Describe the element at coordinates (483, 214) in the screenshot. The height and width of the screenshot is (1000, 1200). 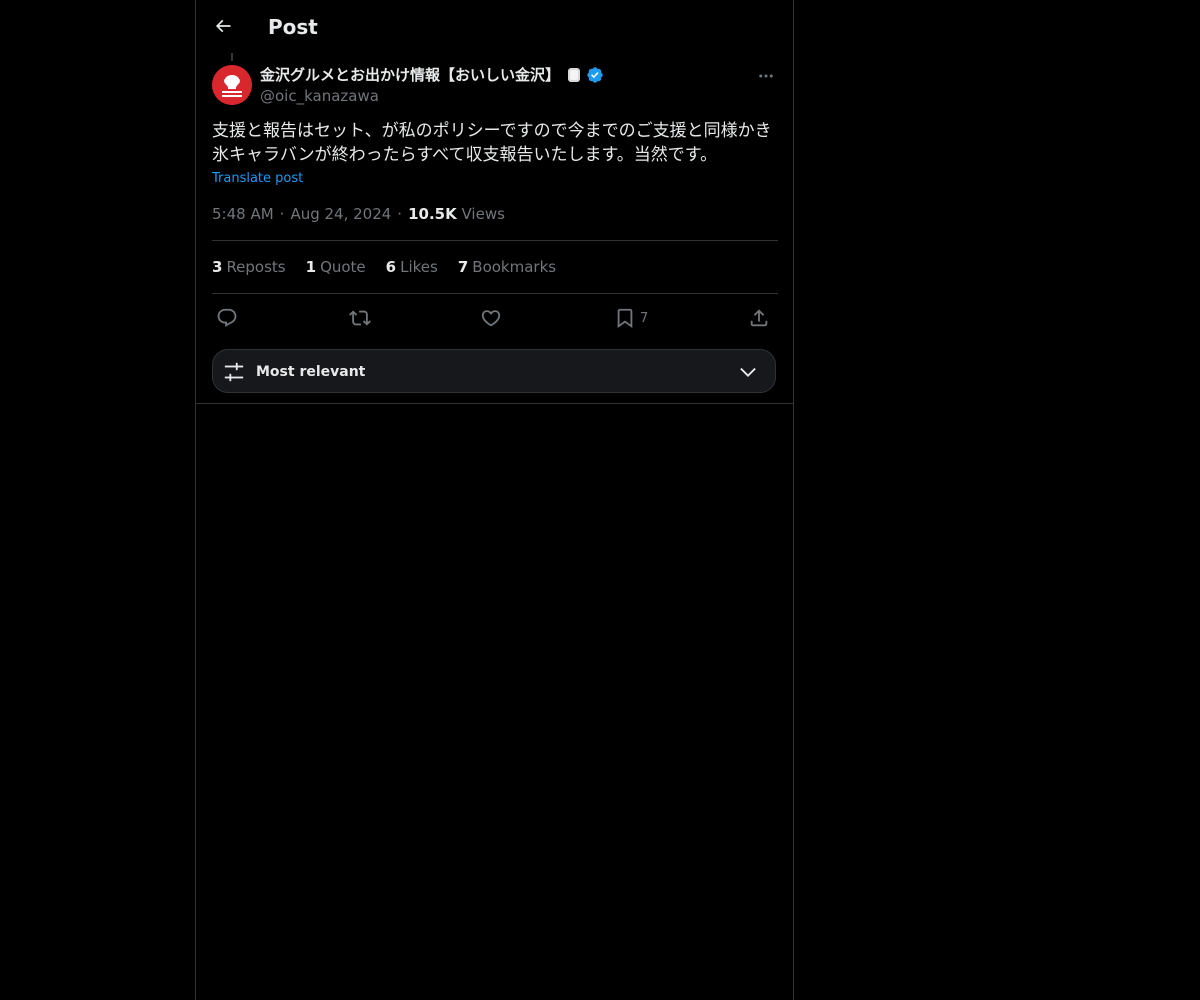
I see `views-label: Views` at that location.